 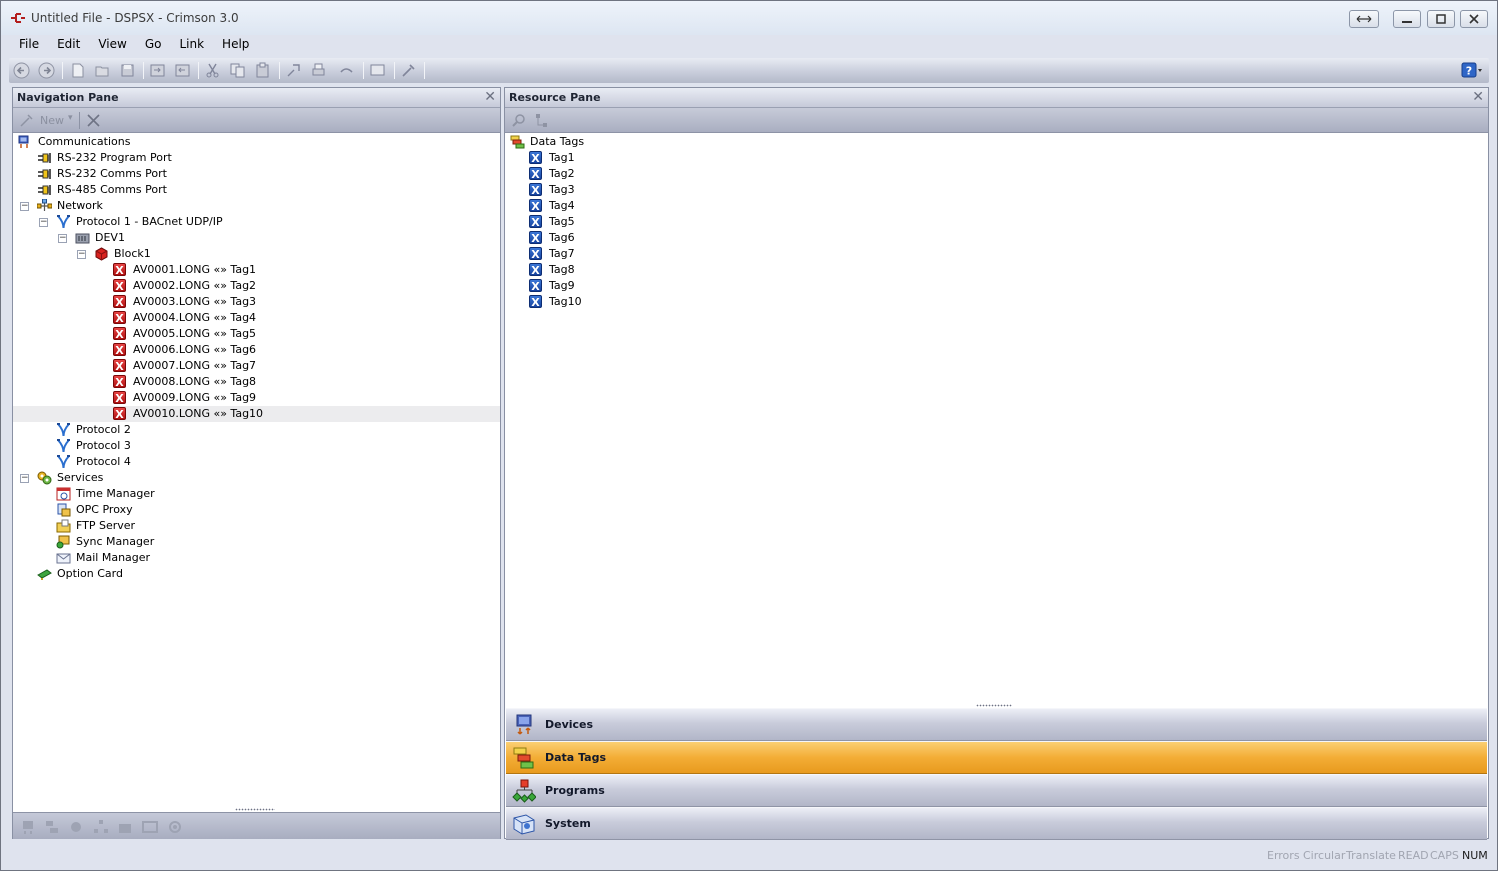 I want to click on minimize-icon, so click(x=1407, y=22).